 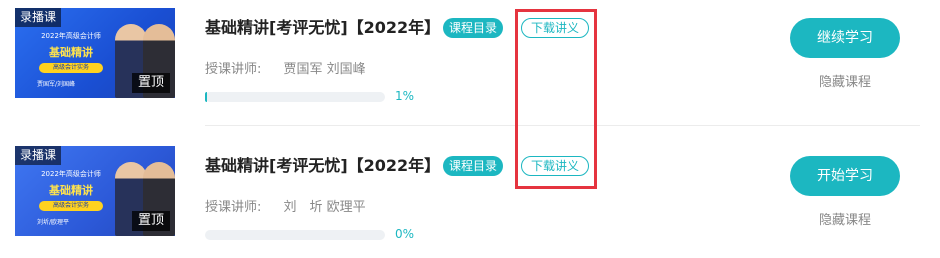 I want to click on highlight-annotation-box, so click(x=556, y=99).